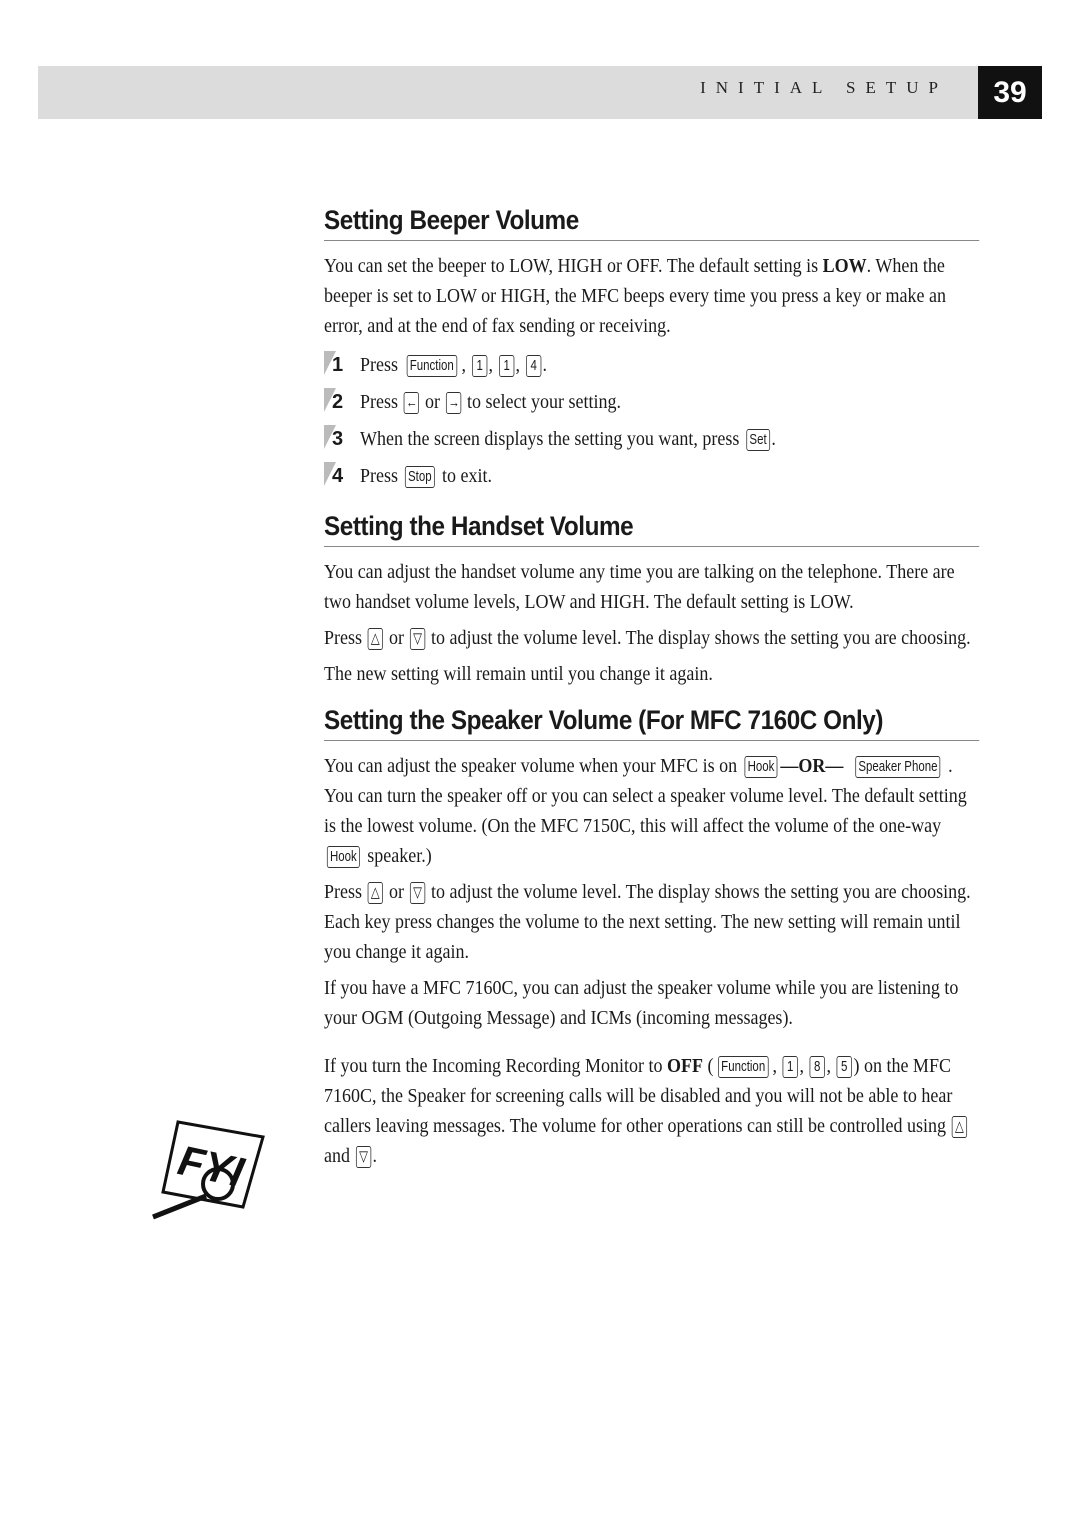  What do you see at coordinates (533, 366) in the screenshot?
I see `key-4: 4` at bounding box center [533, 366].